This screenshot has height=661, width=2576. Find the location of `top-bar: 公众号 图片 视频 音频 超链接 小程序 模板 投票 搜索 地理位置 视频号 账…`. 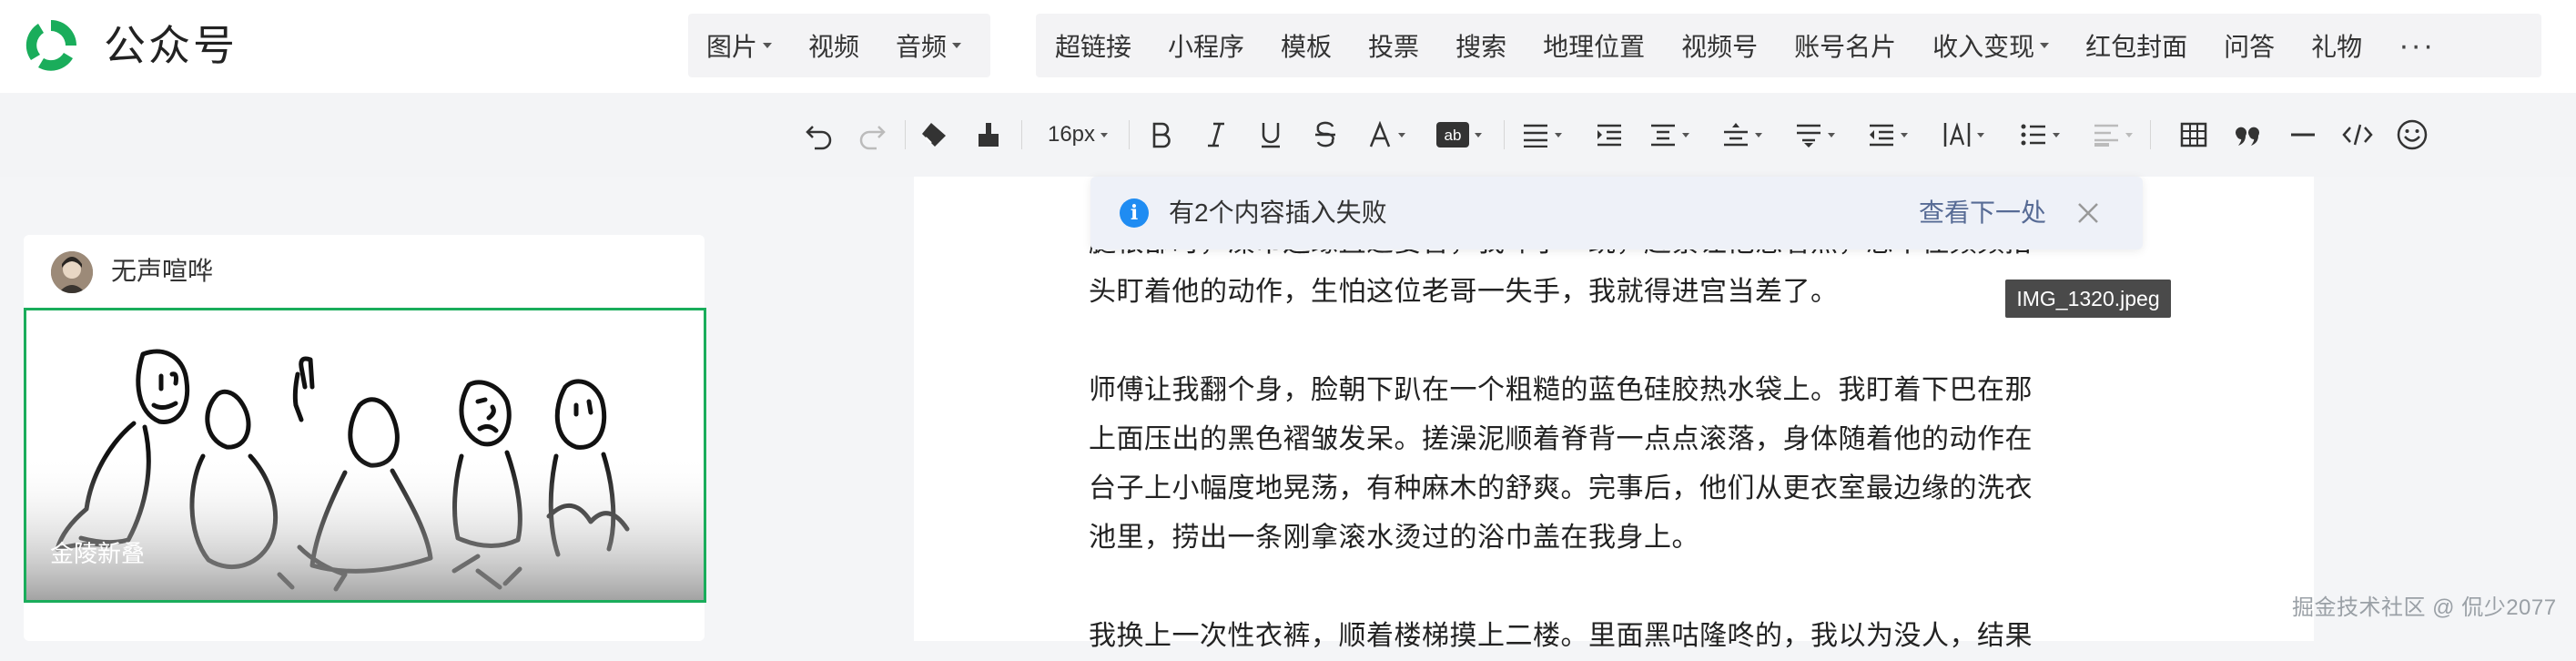

top-bar: 公众号 图片 视频 音频 超链接 小程序 模板 投票 搜索 地理位置 视频号 账… is located at coordinates (1288, 46).